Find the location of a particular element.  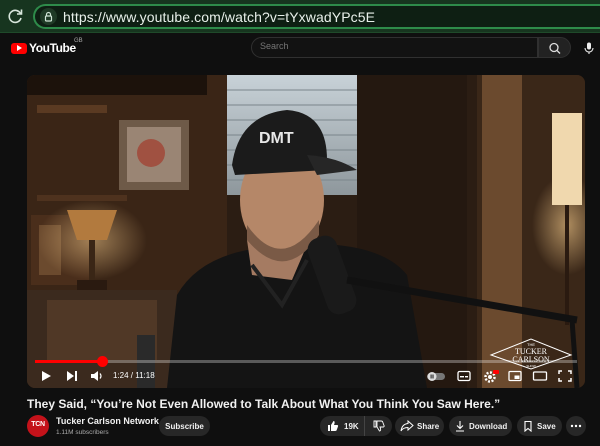

dislike-button is located at coordinates (378, 426).